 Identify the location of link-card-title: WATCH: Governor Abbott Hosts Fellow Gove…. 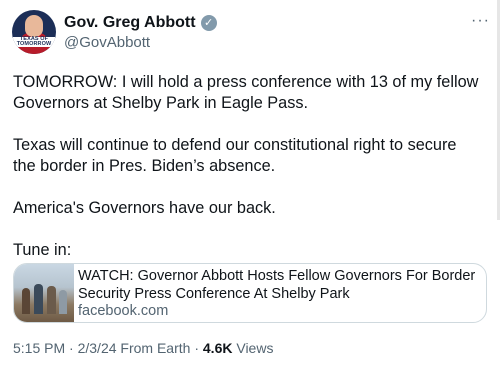
(278, 285).